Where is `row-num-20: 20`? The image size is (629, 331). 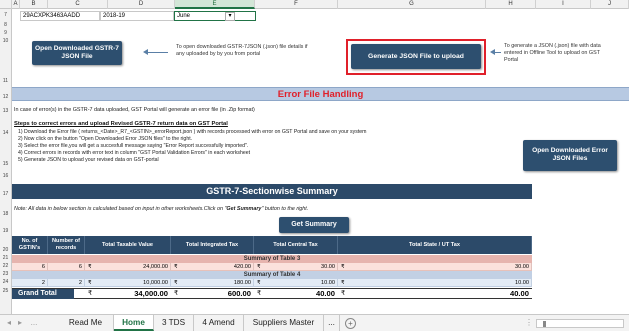
row-num-20: 20 is located at coordinates (6, 245).